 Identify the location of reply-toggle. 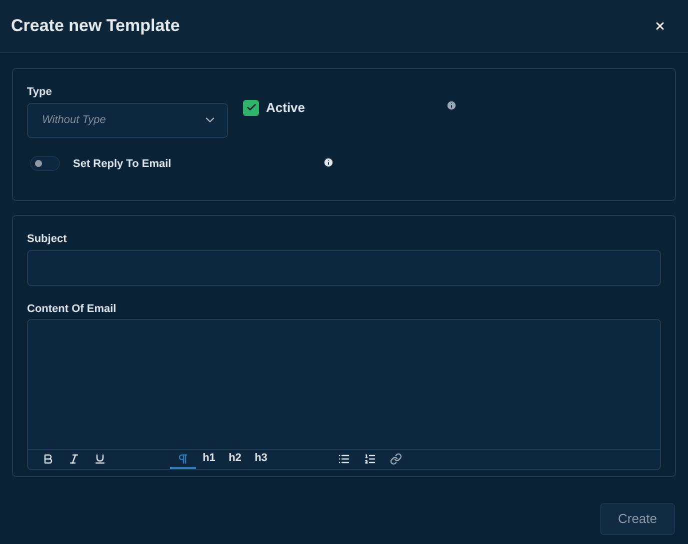
(45, 164).